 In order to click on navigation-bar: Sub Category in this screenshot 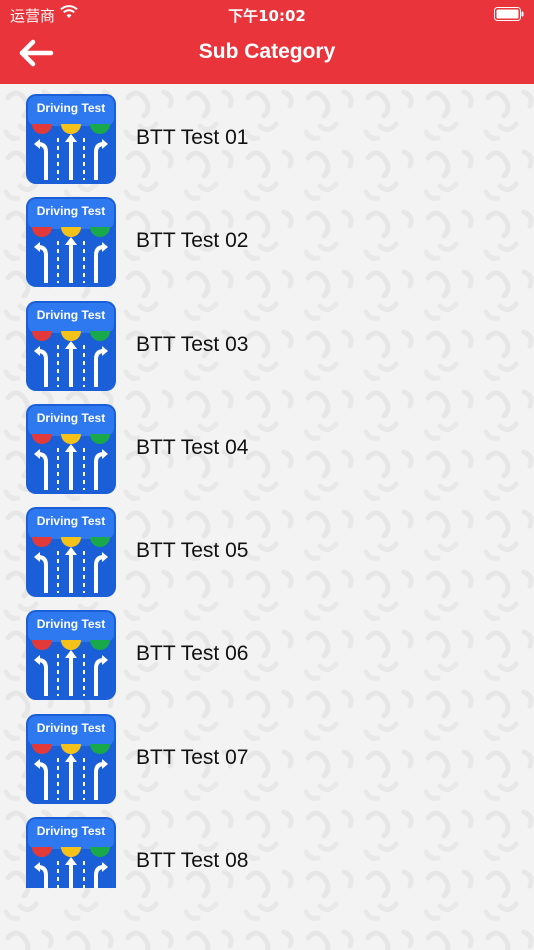, I will do `click(267, 56)`.